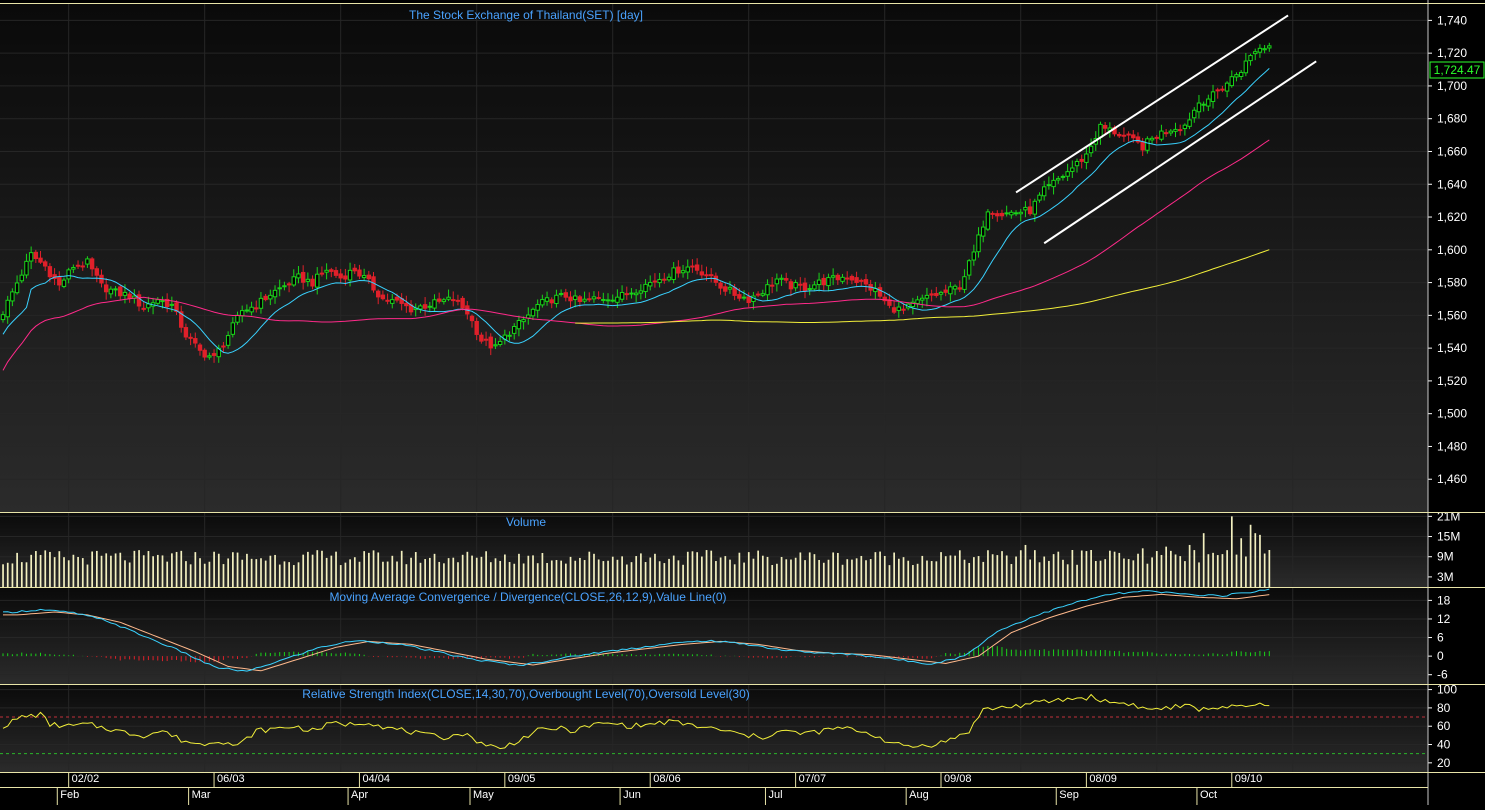  I want to click on price-y-tick-label: 1,700, so click(1452, 86).